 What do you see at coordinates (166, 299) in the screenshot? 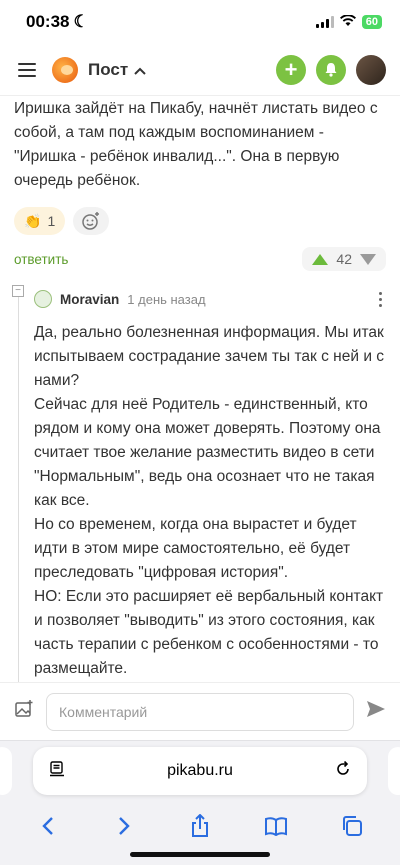
I see `comment-time: 1 день назад` at bounding box center [166, 299].